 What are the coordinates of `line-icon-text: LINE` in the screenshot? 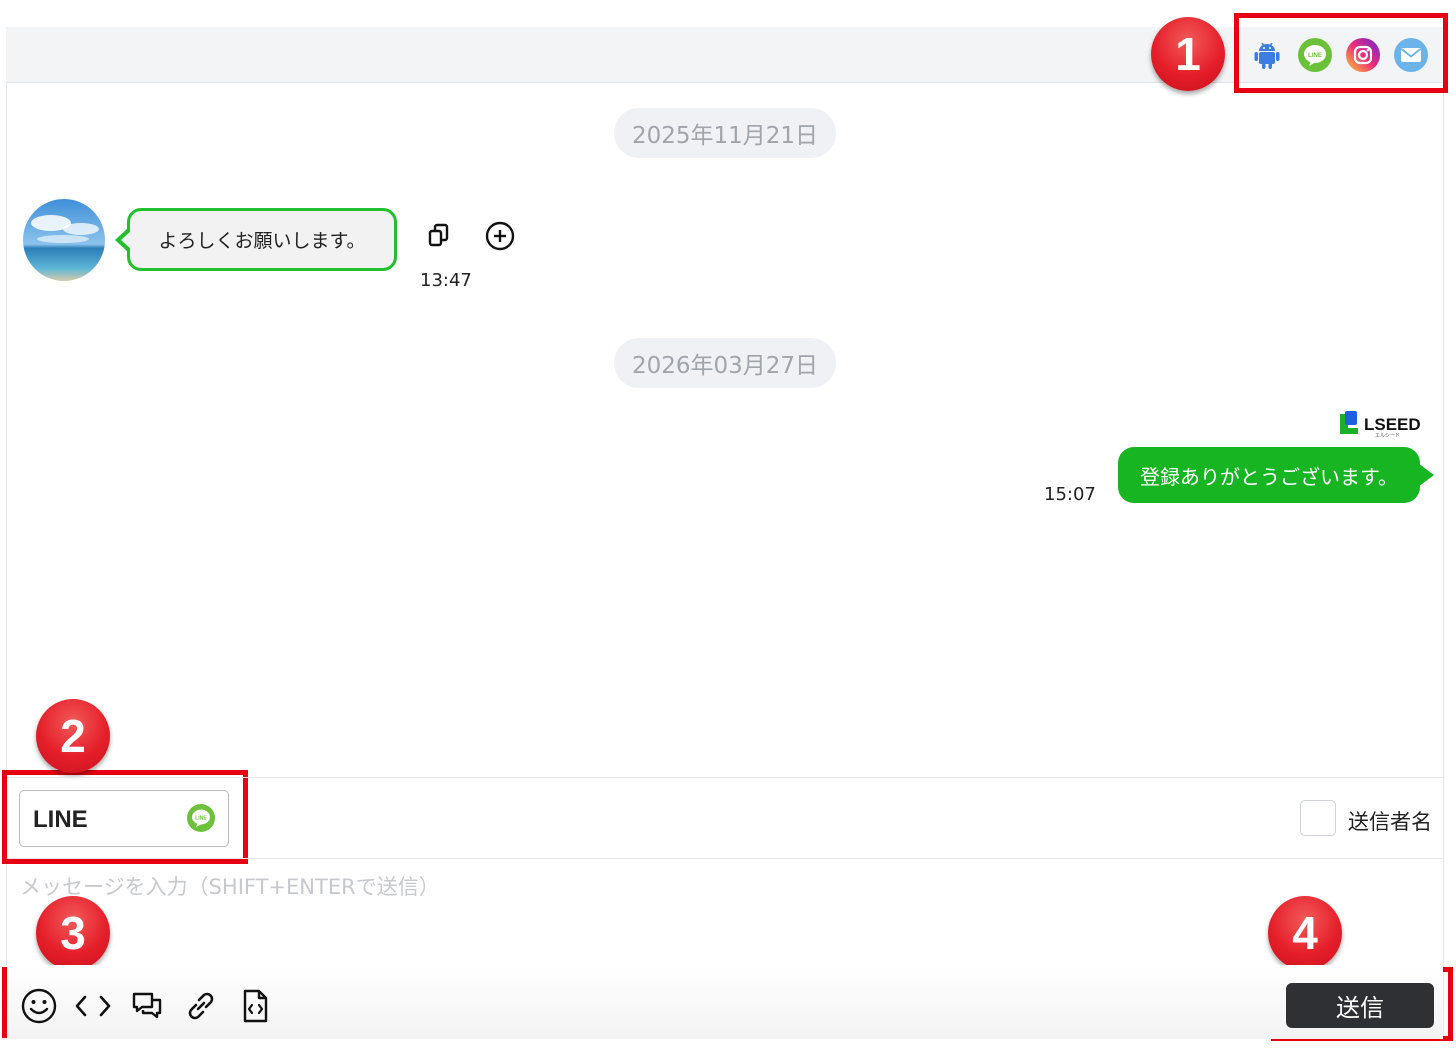 It's located at (201, 819).